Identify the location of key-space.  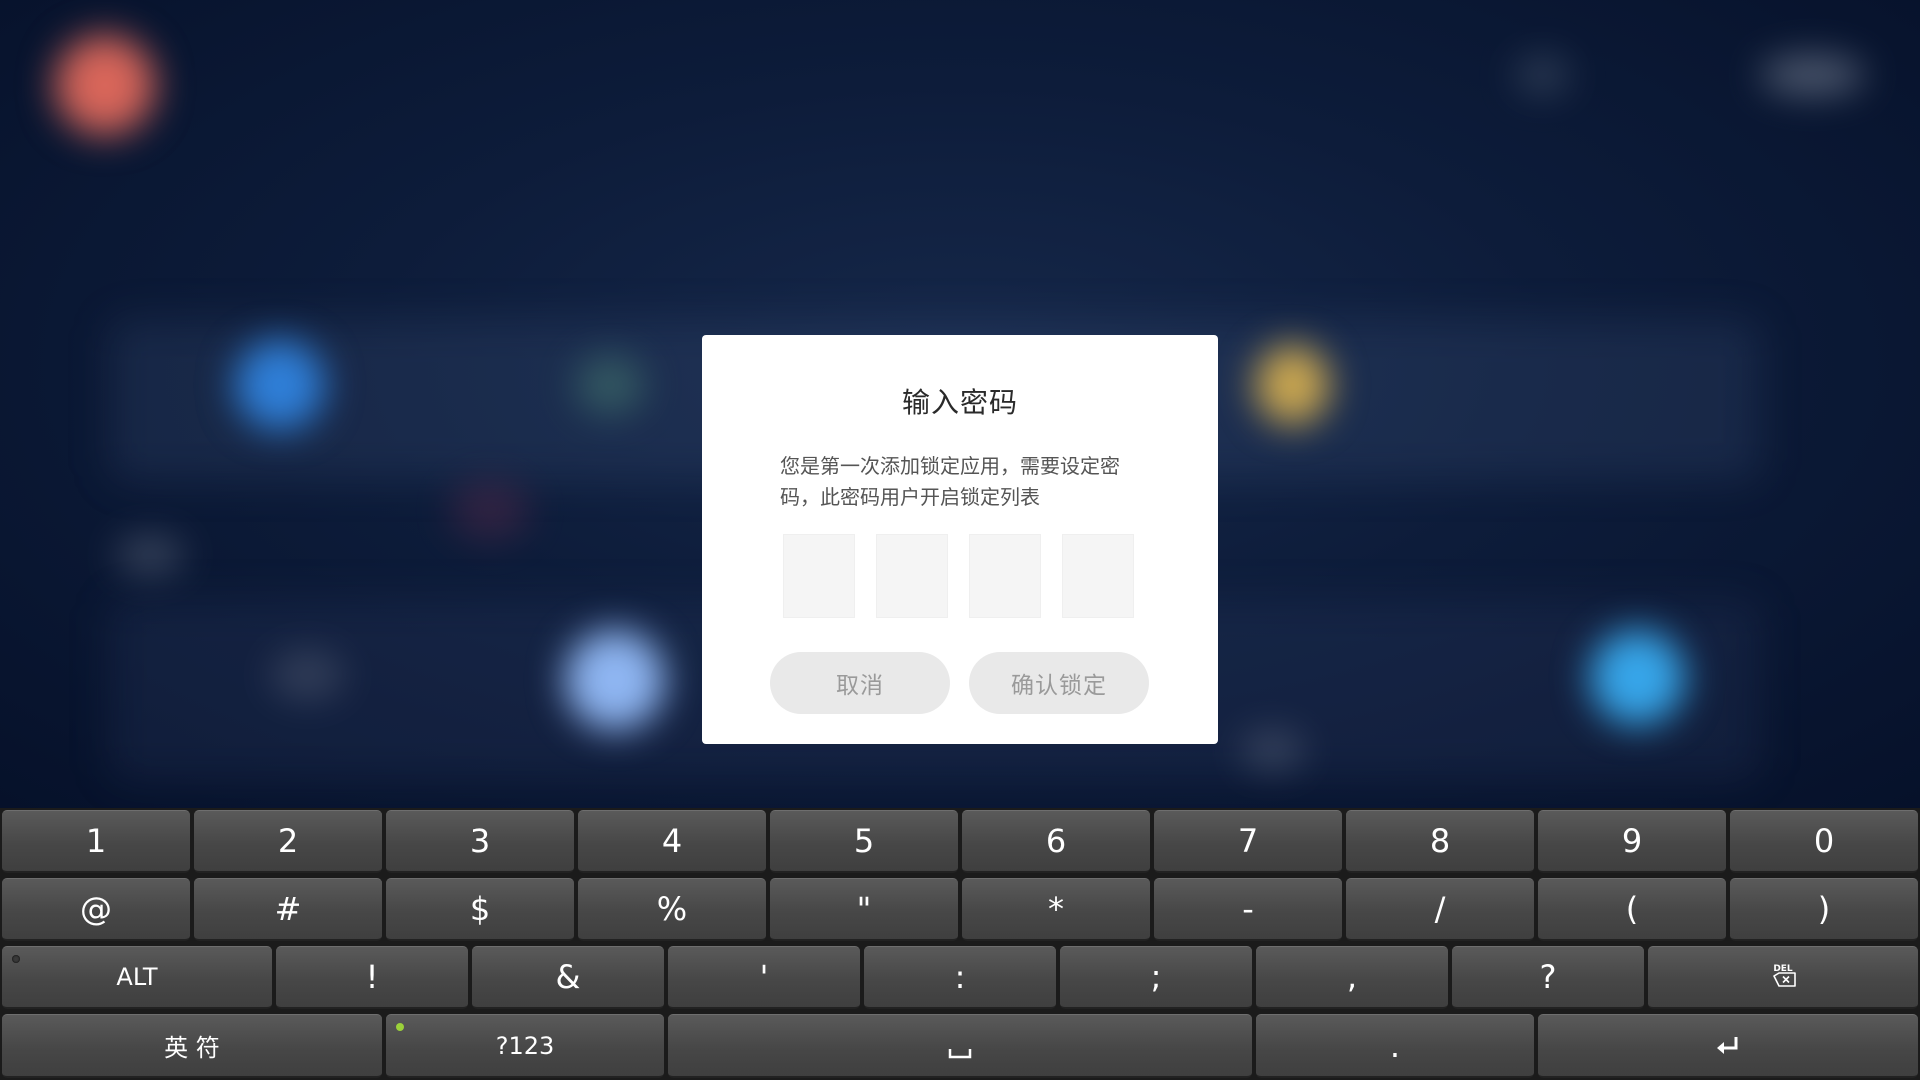
(960, 1046).